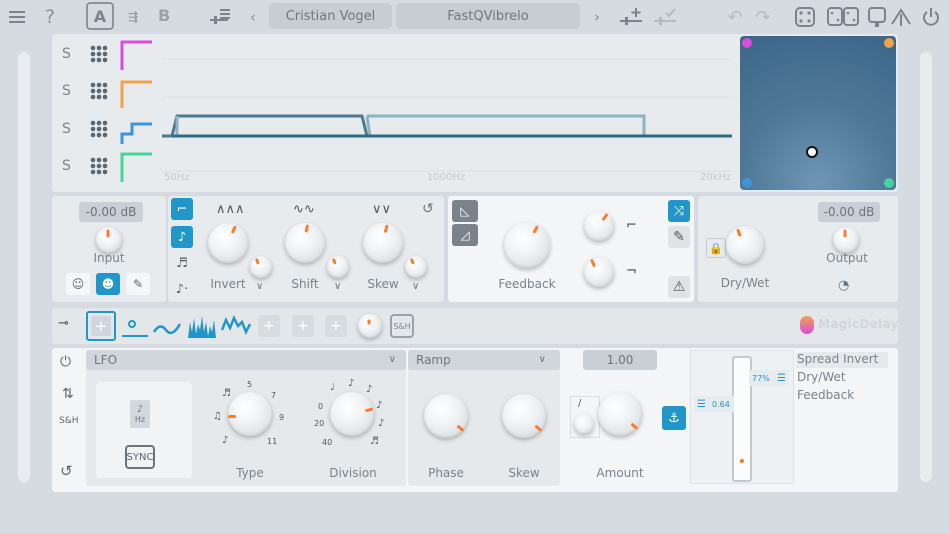 The width and height of the screenshot is (950, 534). What do you see at coordinates (679, 237) in the screenshot?
I see `brush-icon: ✎` at bounding box center [679, 237].